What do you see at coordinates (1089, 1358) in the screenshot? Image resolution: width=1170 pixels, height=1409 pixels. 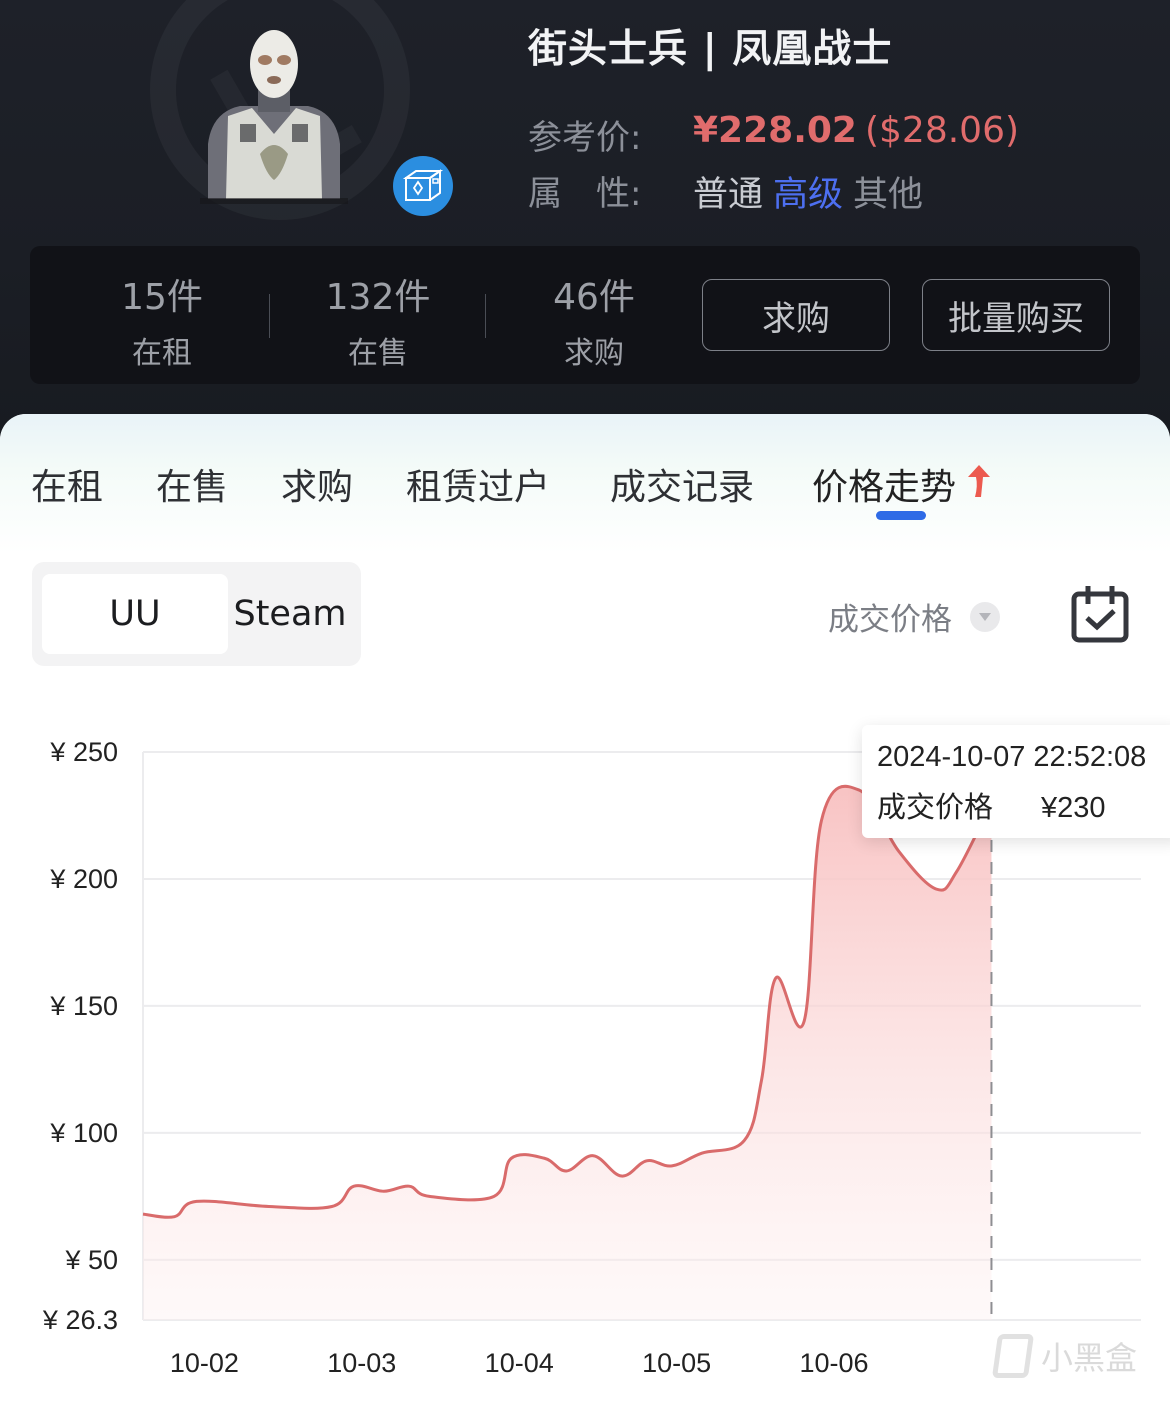 I see `watermark-text: 小黑盒` at bounding box center [1089, 1358].